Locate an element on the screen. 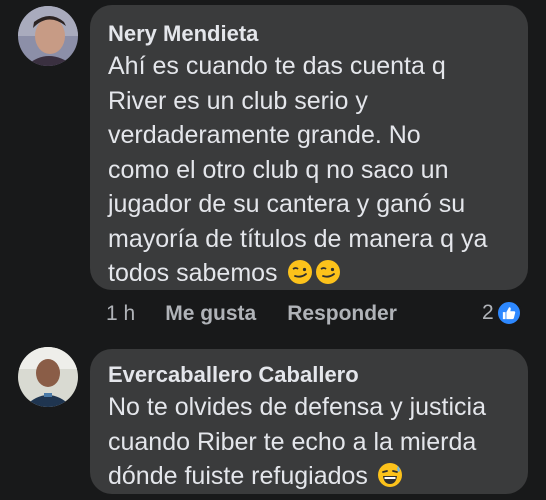 The height and width of the screenshot is (500, 546). comment-line-last: todos sabemos is located at coordinates (297, 273).